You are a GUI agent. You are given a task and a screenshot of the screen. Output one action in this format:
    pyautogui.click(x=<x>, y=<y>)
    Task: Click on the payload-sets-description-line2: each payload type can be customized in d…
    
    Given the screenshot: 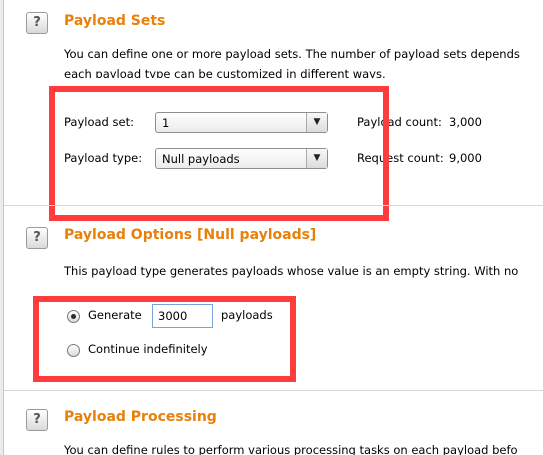 What is the action you would take?
    pyautogui.click(x=225, y=72)
    